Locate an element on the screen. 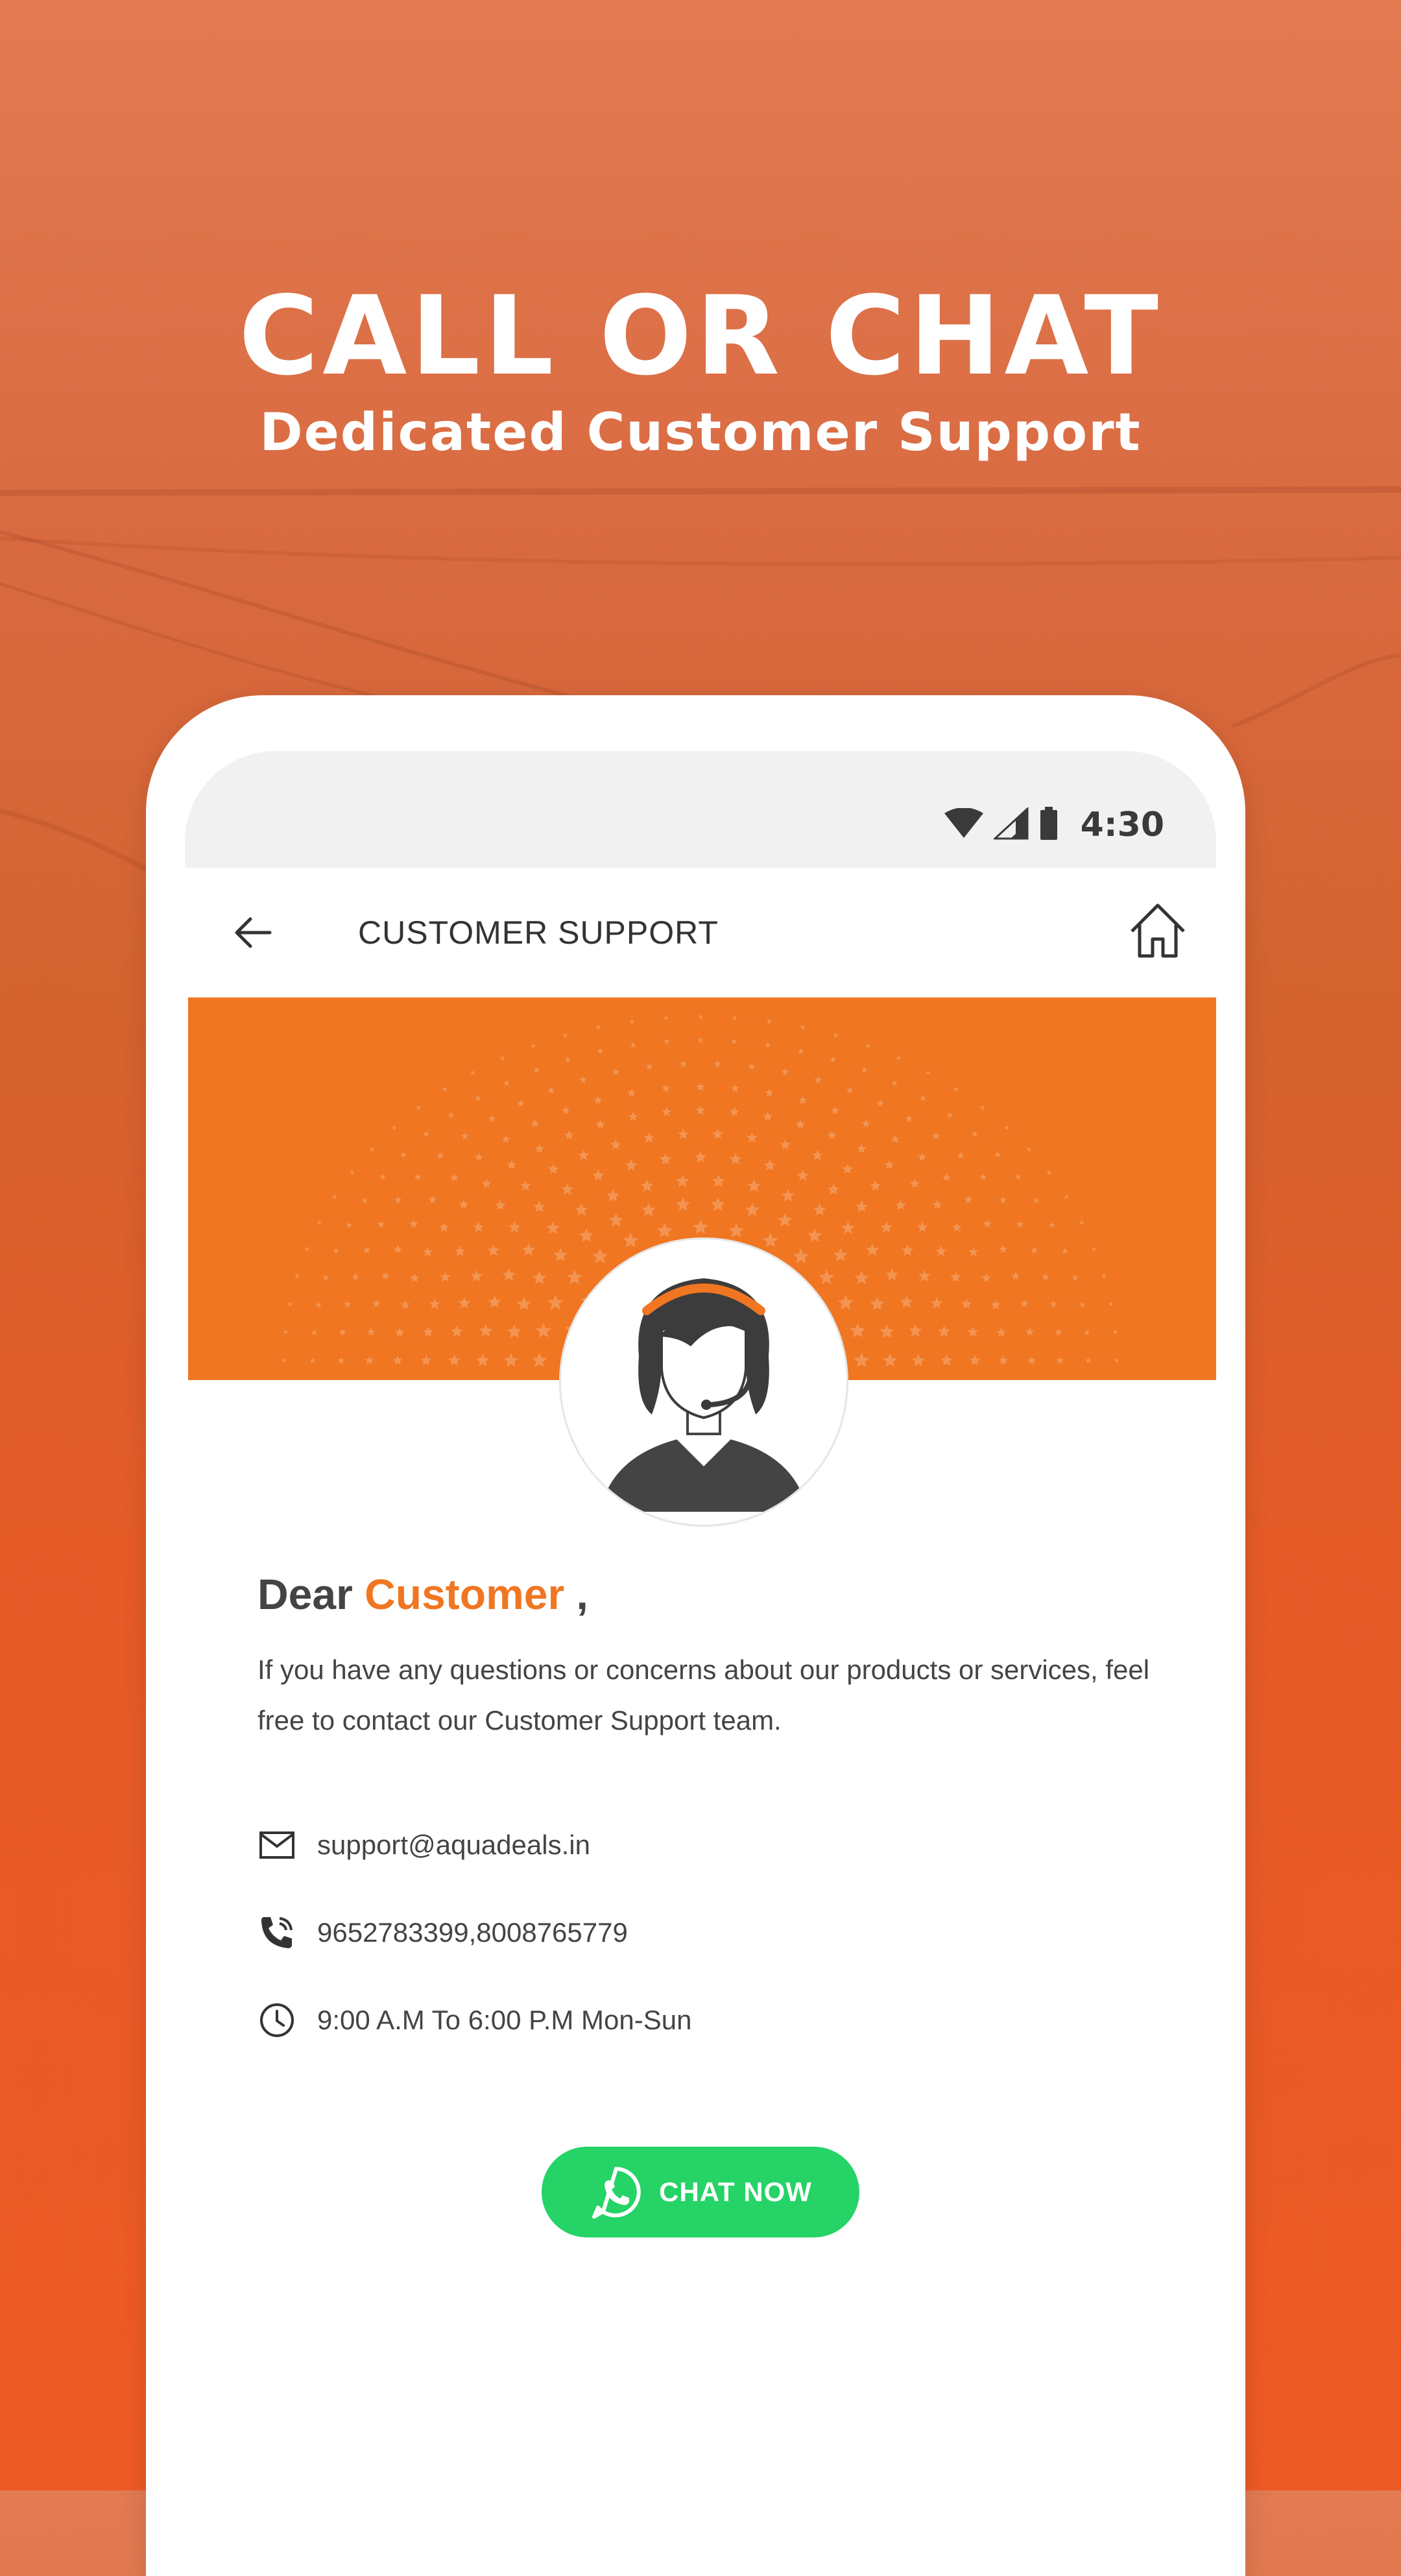 This screenshot has width=1401, height=2576. chat-now-label: CHAT NOW is located at coordinates (736, 2191).